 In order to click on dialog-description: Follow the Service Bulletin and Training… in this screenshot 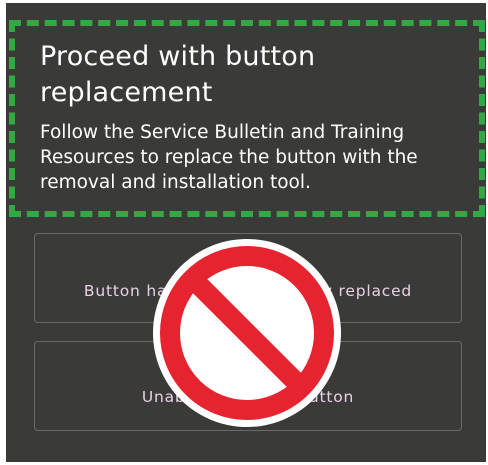, I will do `click(229, 157)`.